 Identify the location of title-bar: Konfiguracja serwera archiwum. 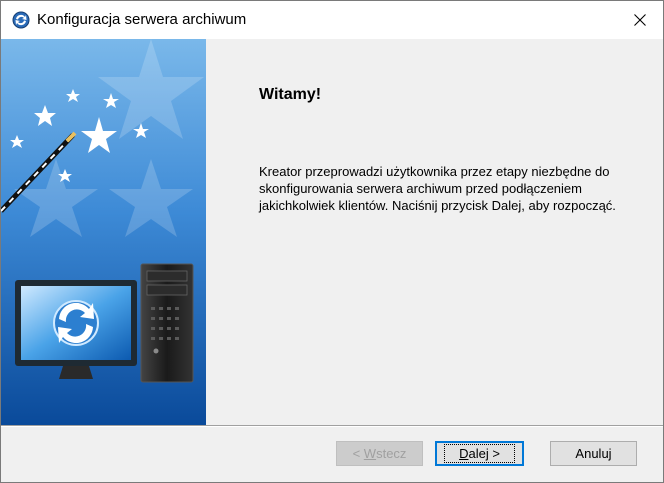
(332, 20).